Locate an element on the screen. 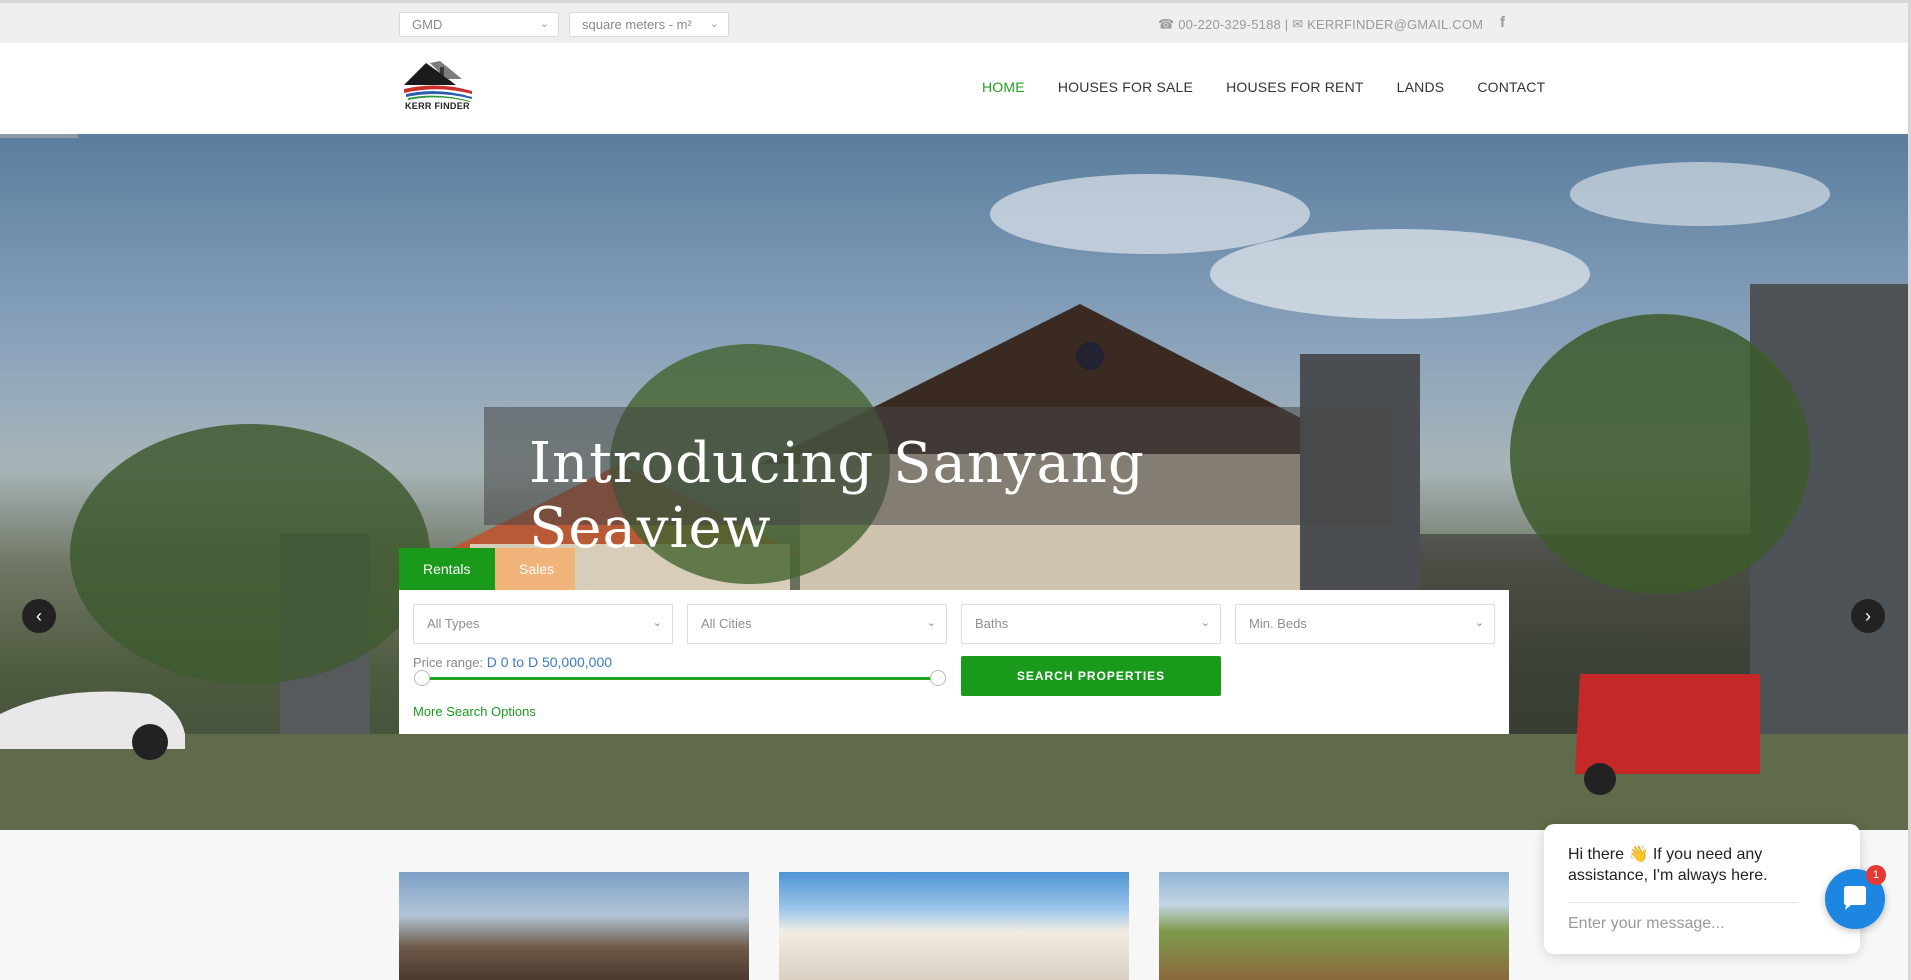 The height and width of the screenshot is (980, 1911). types-placeholder: All Types is located at coordinates (453, 623).